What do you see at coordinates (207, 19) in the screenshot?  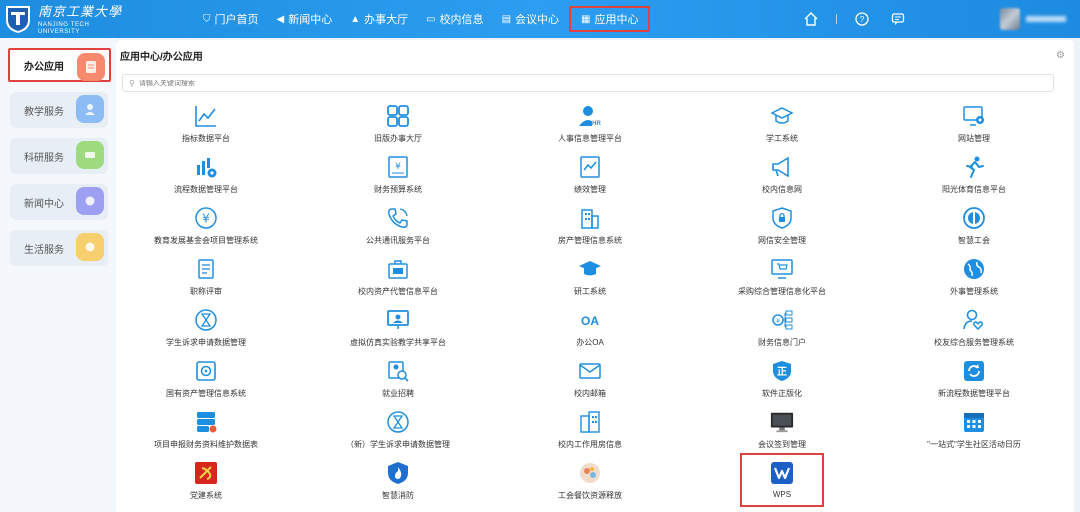 I see `shield-icon: ⛉` at bounding box center [207, 19].